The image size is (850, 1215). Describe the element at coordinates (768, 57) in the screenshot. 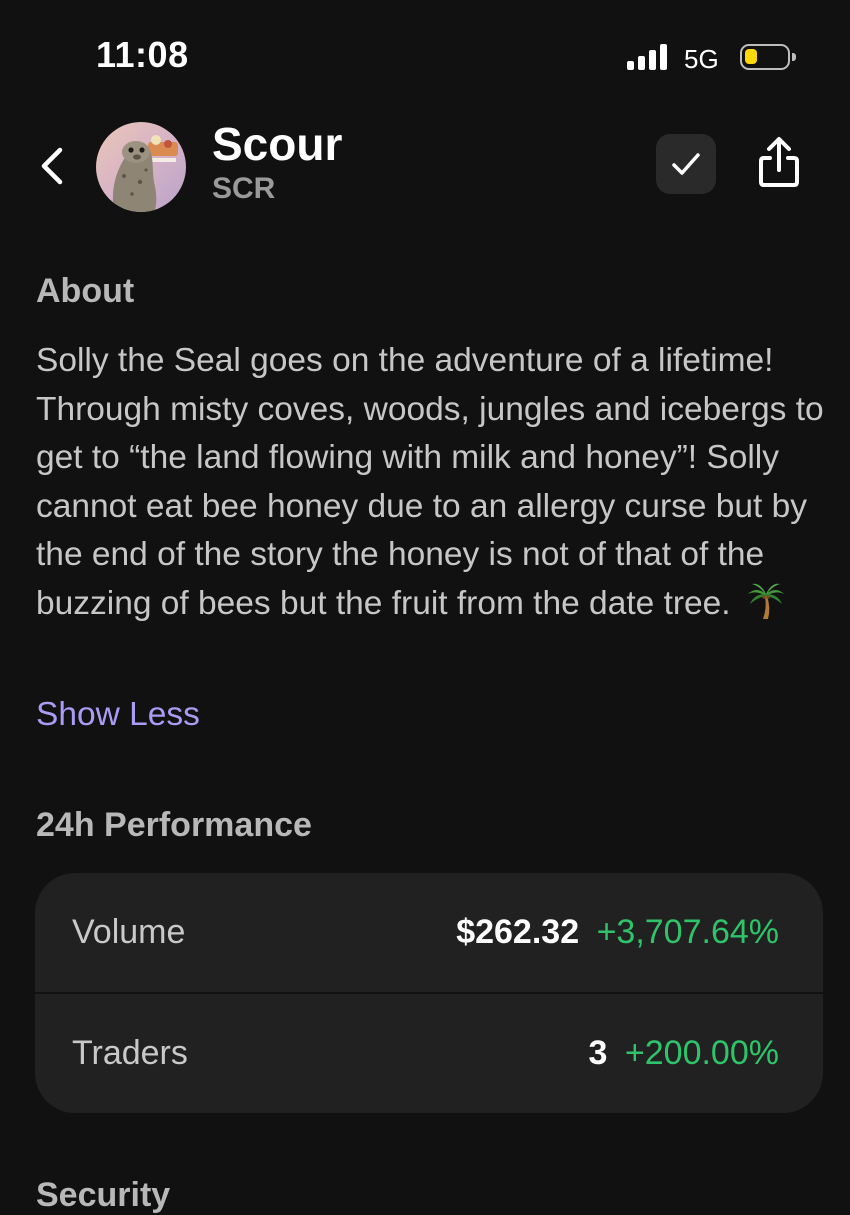

I see `battery-icon` at that location.